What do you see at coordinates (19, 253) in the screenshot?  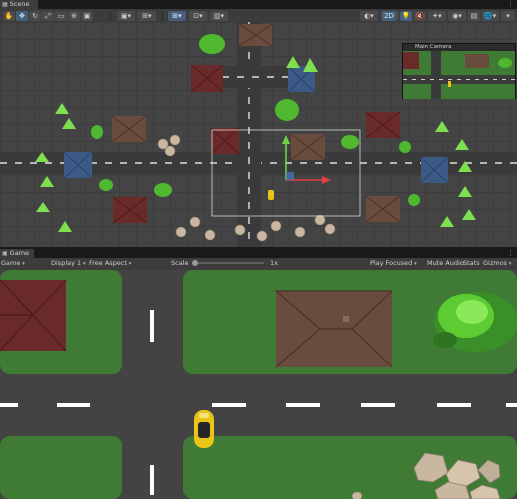 I see `tab-game-label: Game` at bounding box center [19, 253].